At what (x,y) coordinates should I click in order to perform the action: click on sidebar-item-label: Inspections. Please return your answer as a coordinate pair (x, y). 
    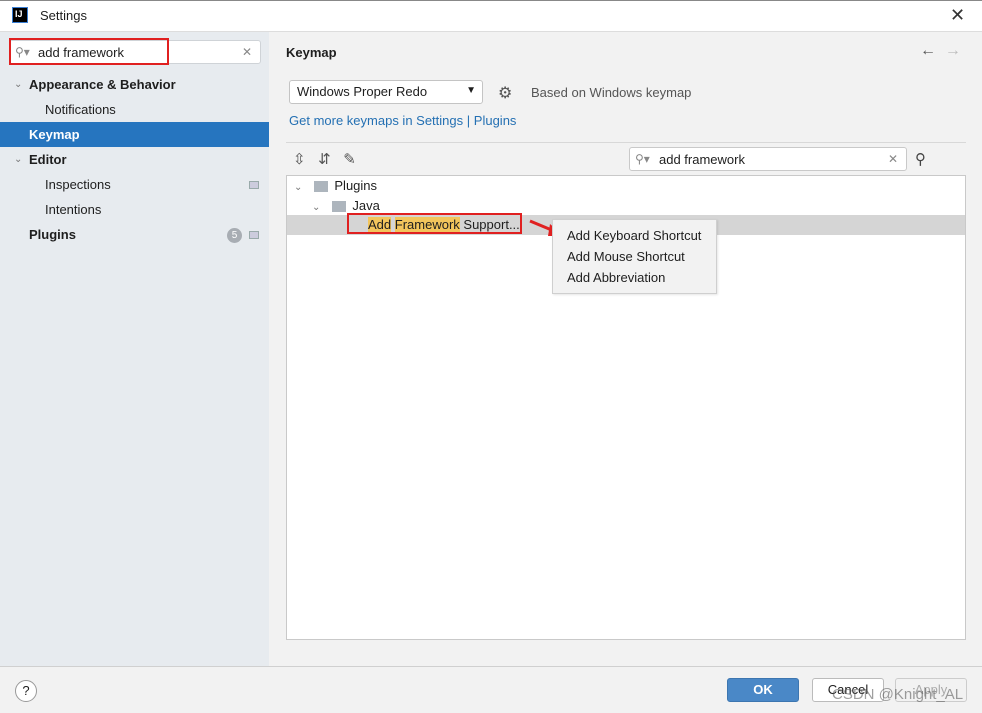
    Looking at the image, I should click on (78, 184).